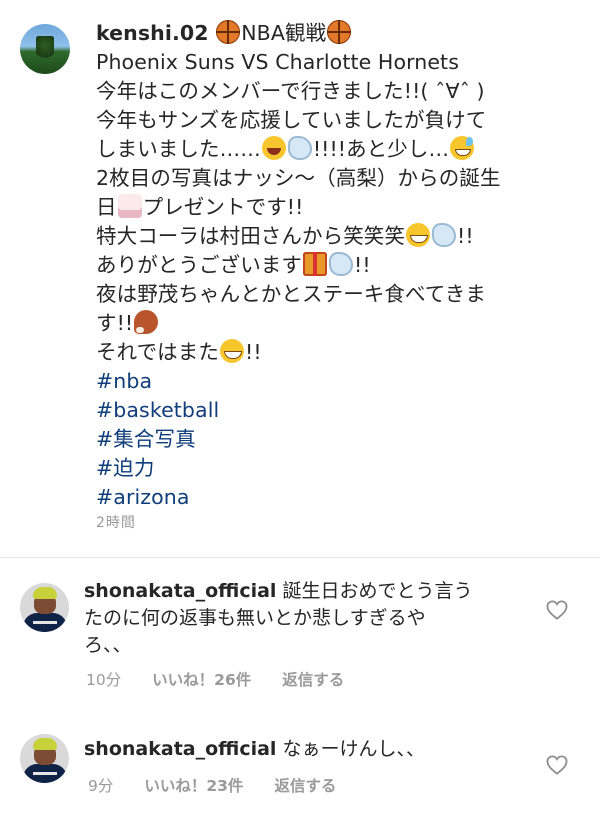 The image size is (600, 821). I want to click on caption-line-1: kenshi.02 NBA観戦, so click(341, 33).